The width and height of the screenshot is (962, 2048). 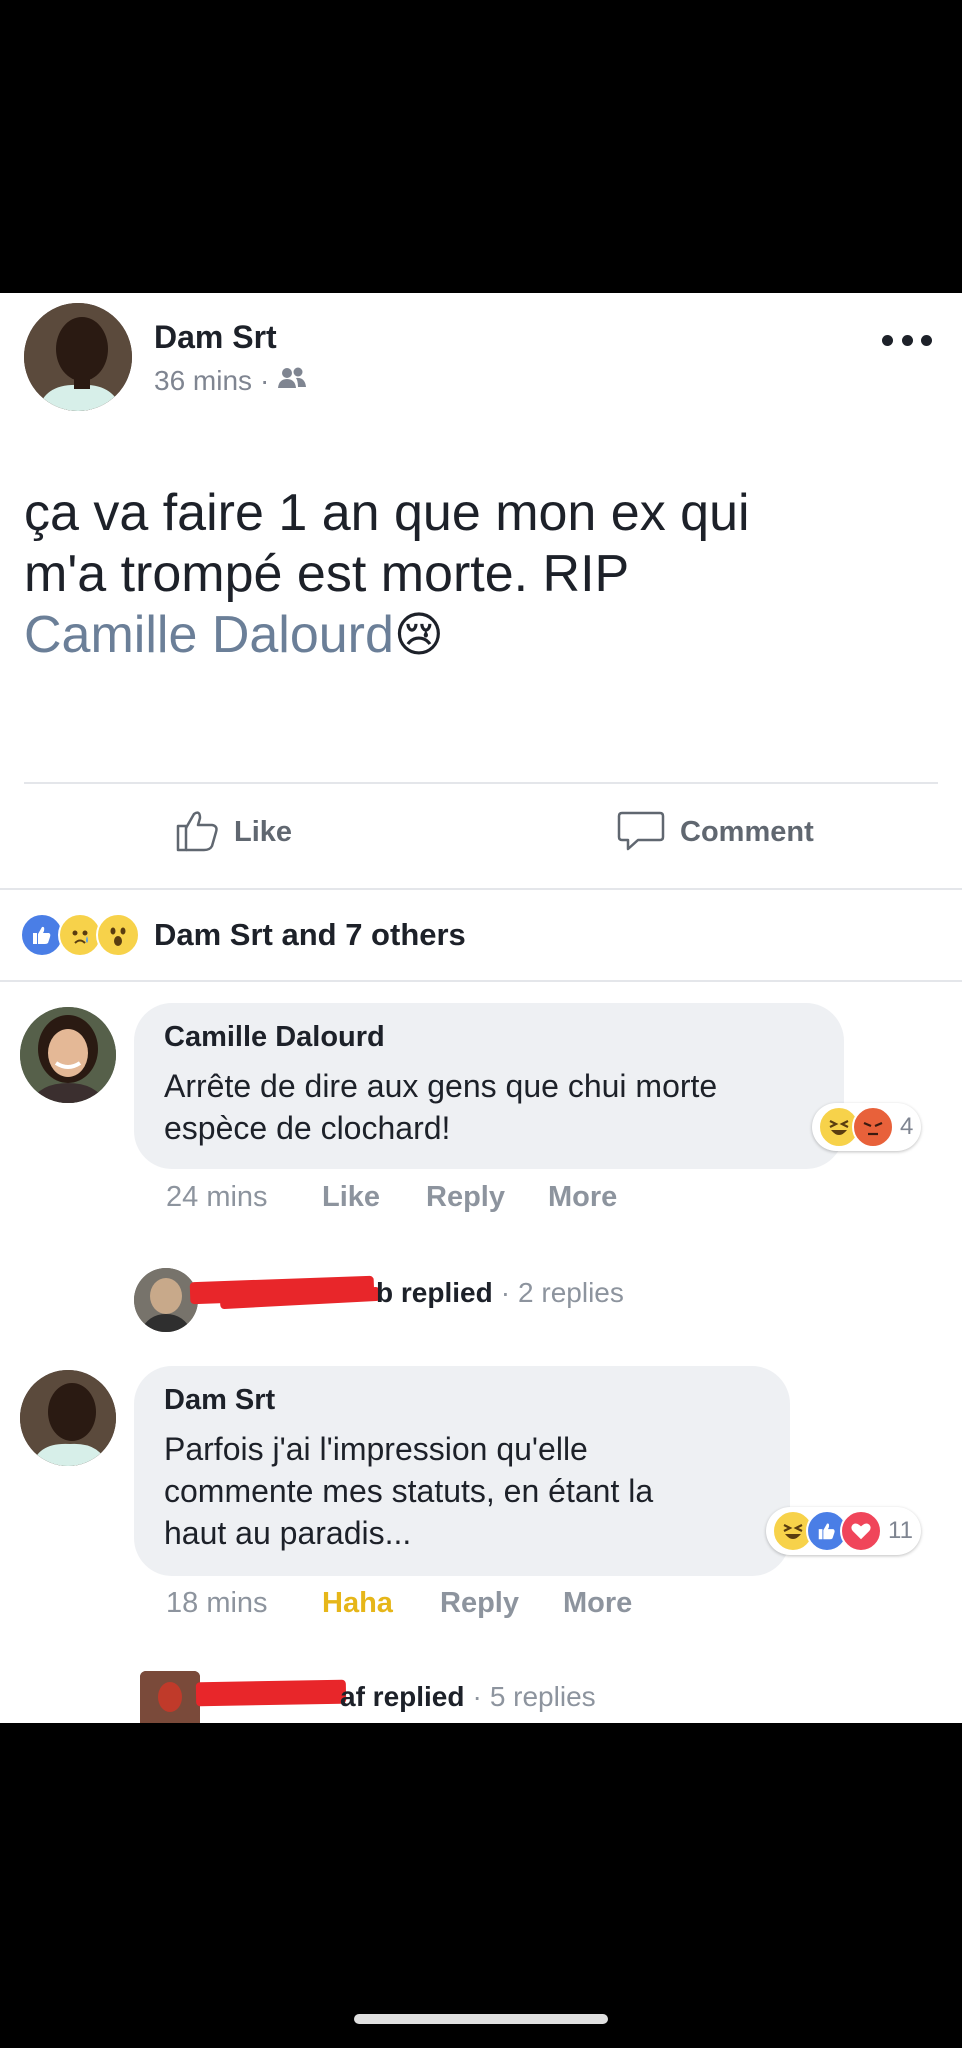 I want to click on comment-actions-1: 24 mins Like Reply More, so click(x=516, y=1201).